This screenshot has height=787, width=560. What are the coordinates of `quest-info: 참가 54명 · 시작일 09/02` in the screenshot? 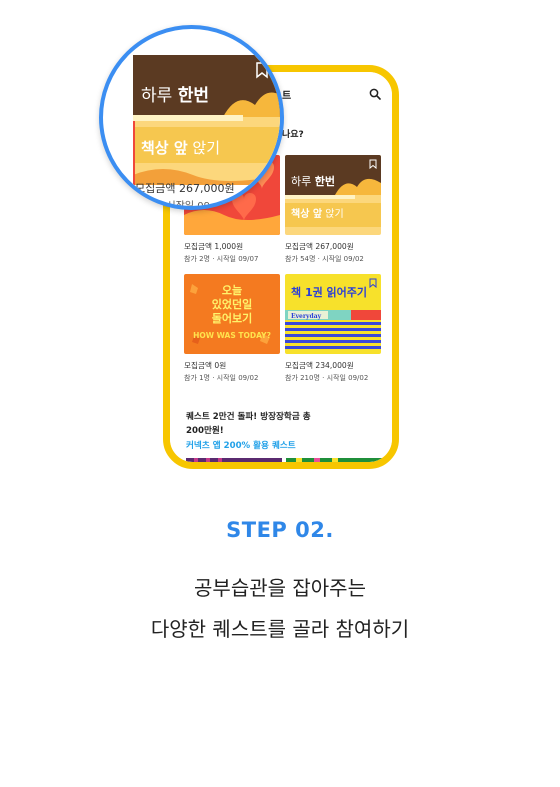 It's located at (324, 259).